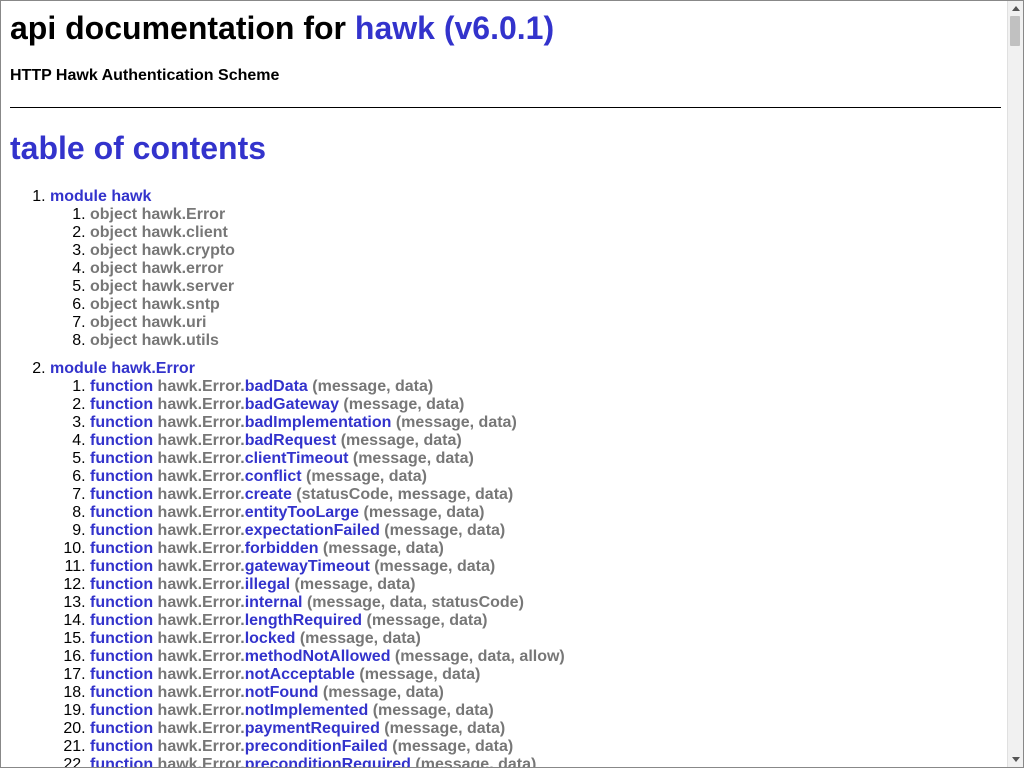 The height and width of the screenshot is (768, 1024). I want to click on function-name-link: expectationFailed, so click(312, 530).